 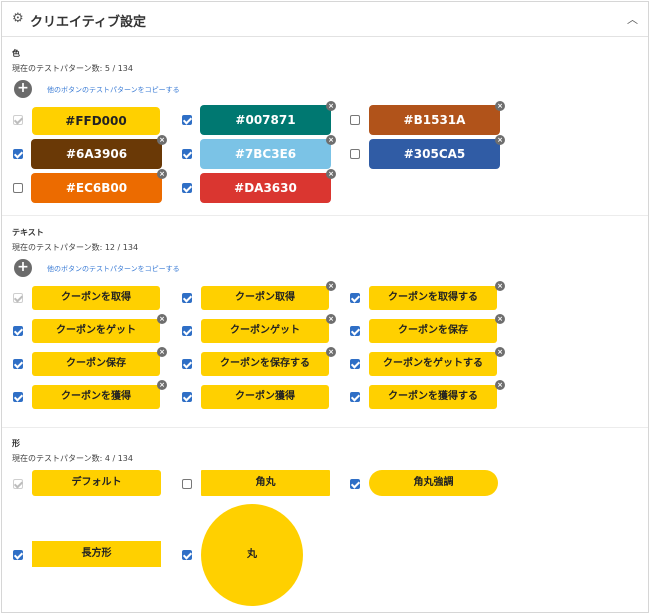 I want to click on color-chip-6a3906: #6A3906, so click(x=96, y=154).